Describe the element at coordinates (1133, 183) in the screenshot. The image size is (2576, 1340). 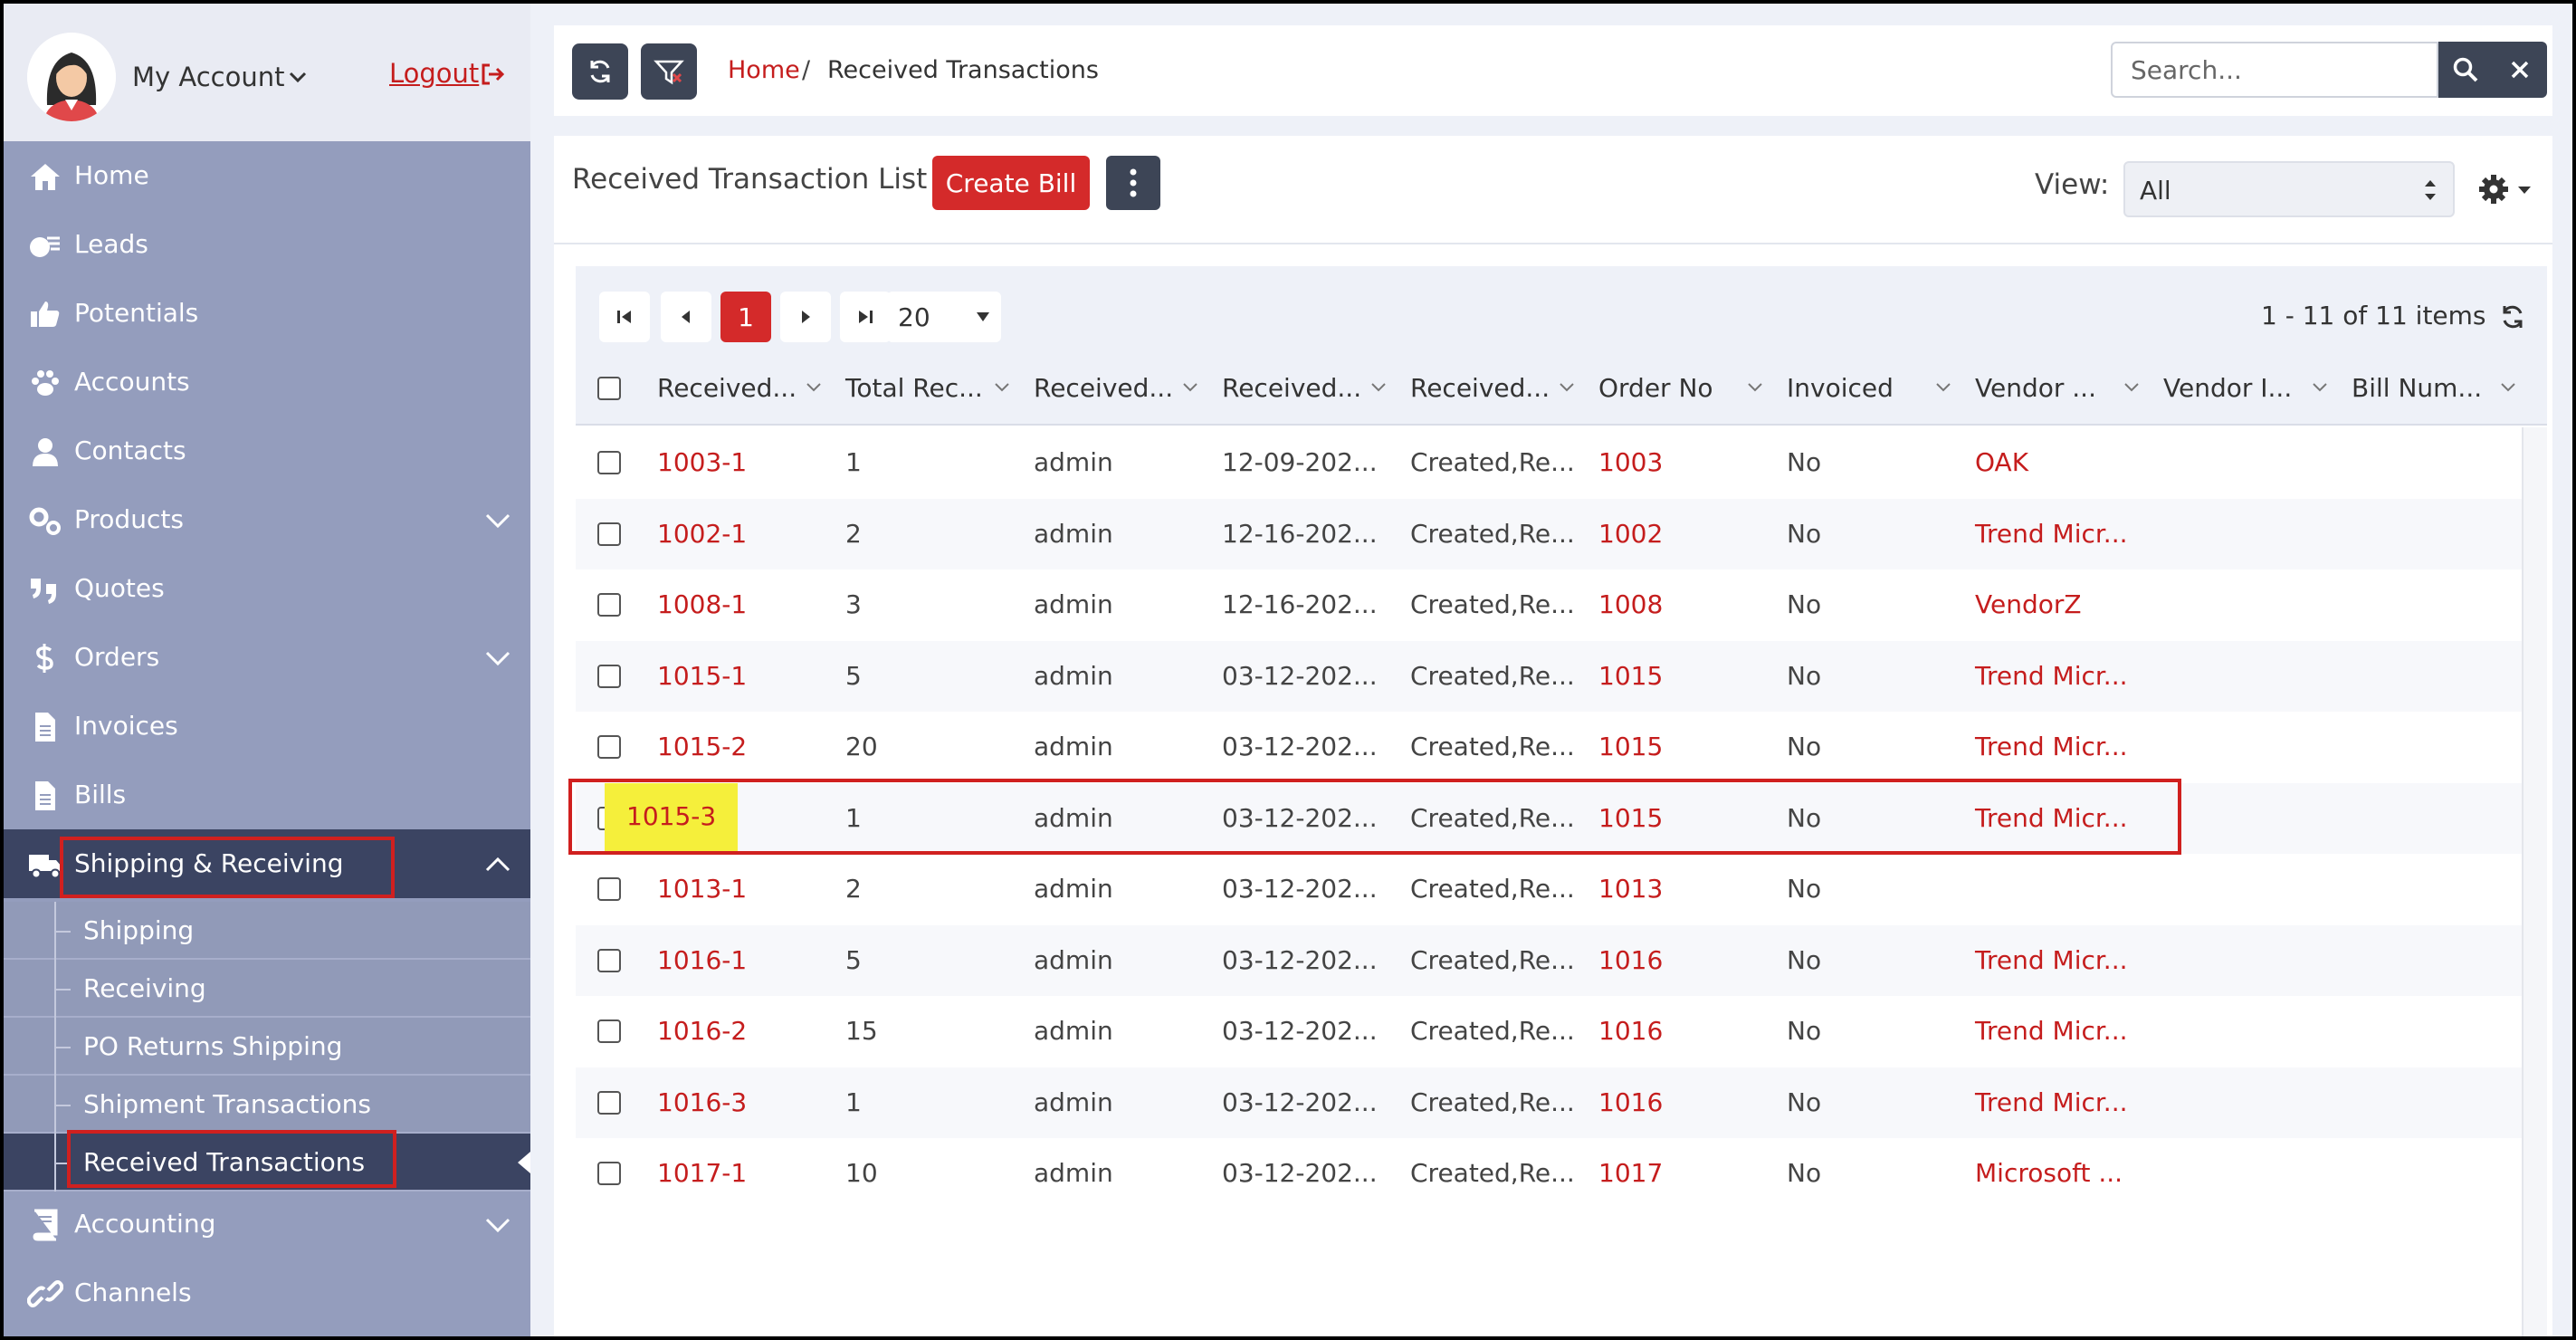
I see `more-actions-button` at that location.